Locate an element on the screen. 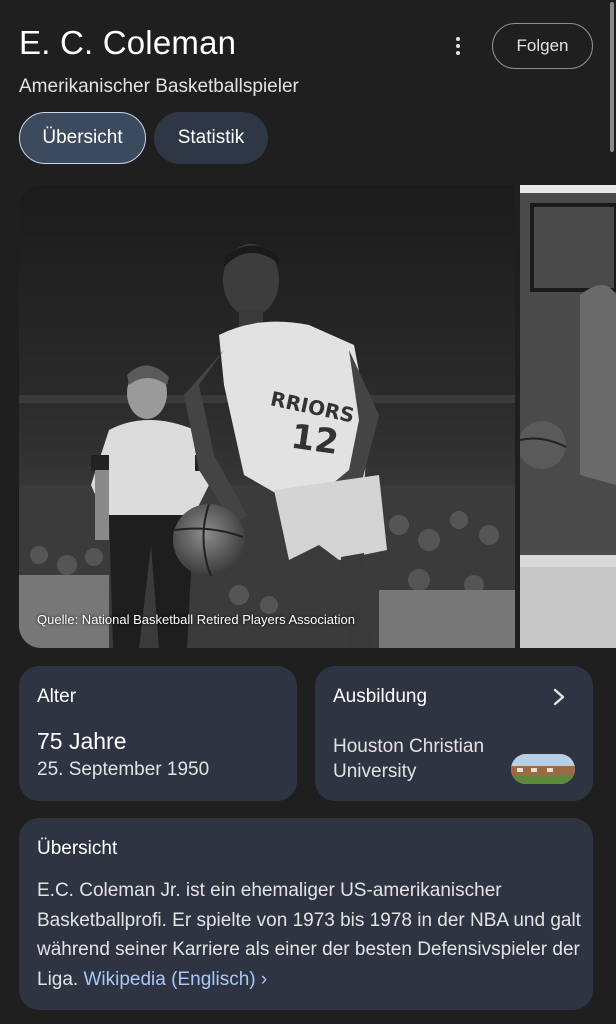 Image resolution: width=616 pixels, height=1024 pixels. tab-statistics: Statistik is located at coordinates (211, 138).